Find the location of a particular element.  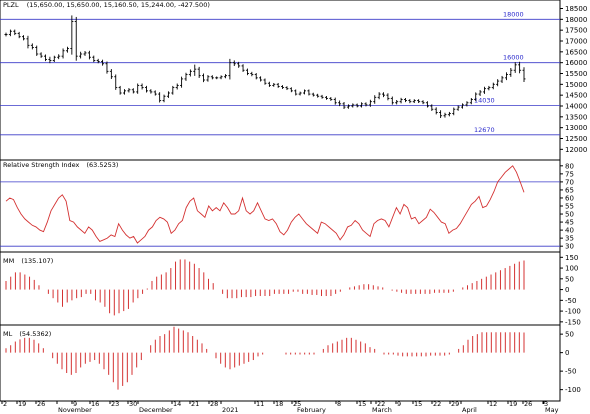

ml-y-tick-label: -50 is located at coordinates (570, 372).